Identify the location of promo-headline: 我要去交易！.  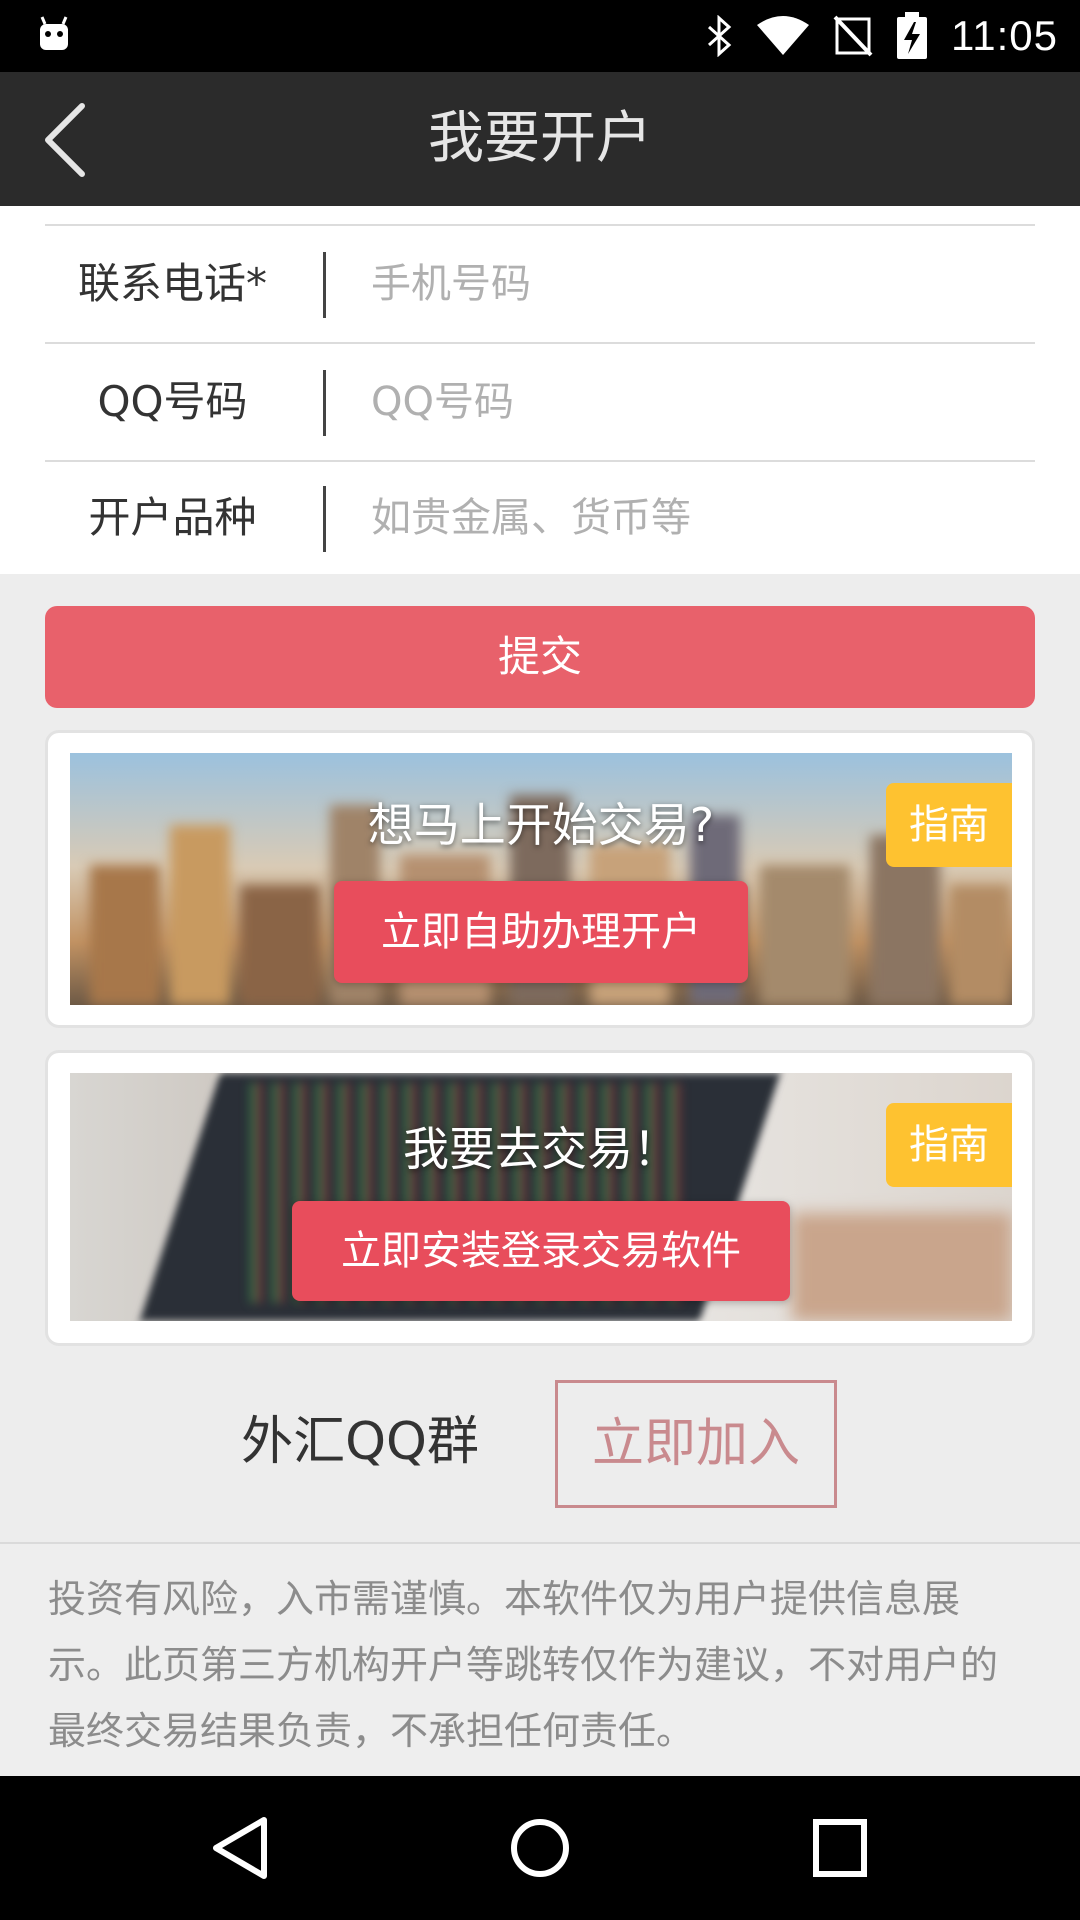
(541, 1149).